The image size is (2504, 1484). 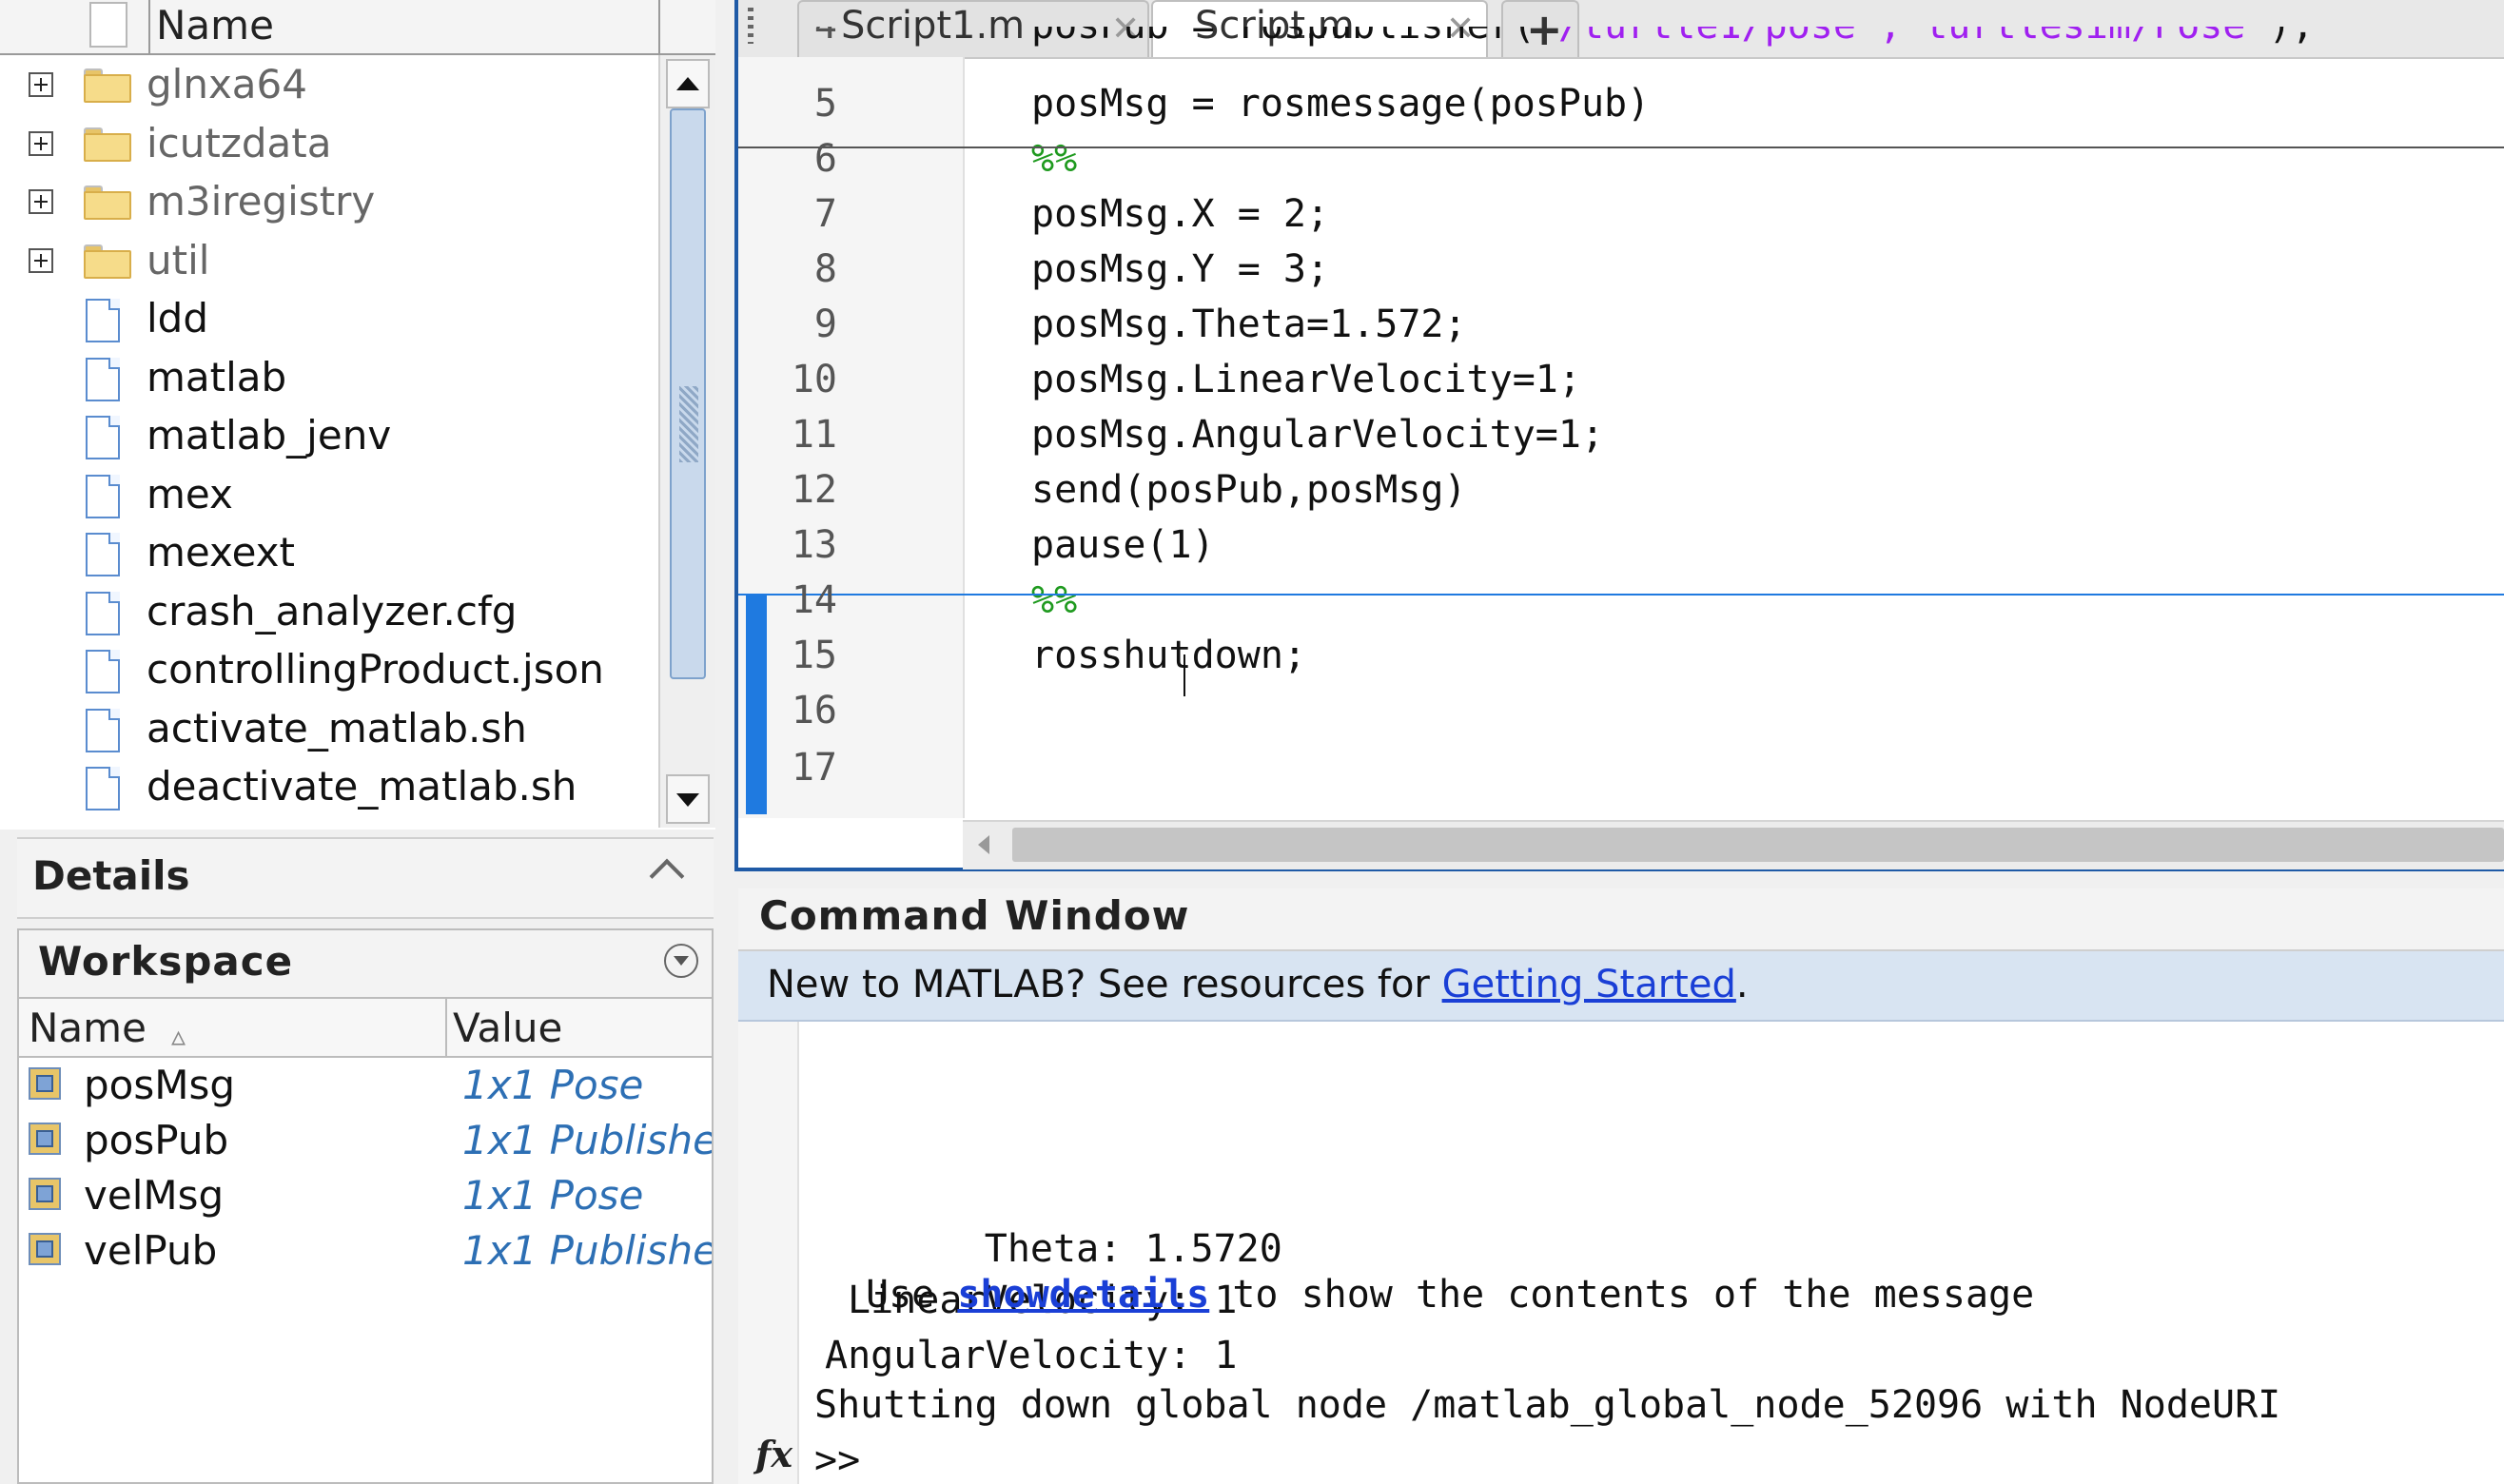 I want to click on folder-row: util, so click(x=328, y=261).